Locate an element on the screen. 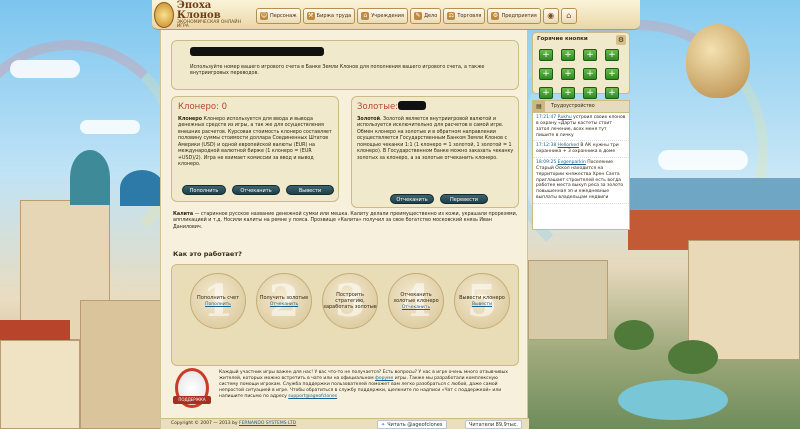 The image size is (800, 429). klonero-withdraw-button: Вывести is located at coordinates (310, 190).